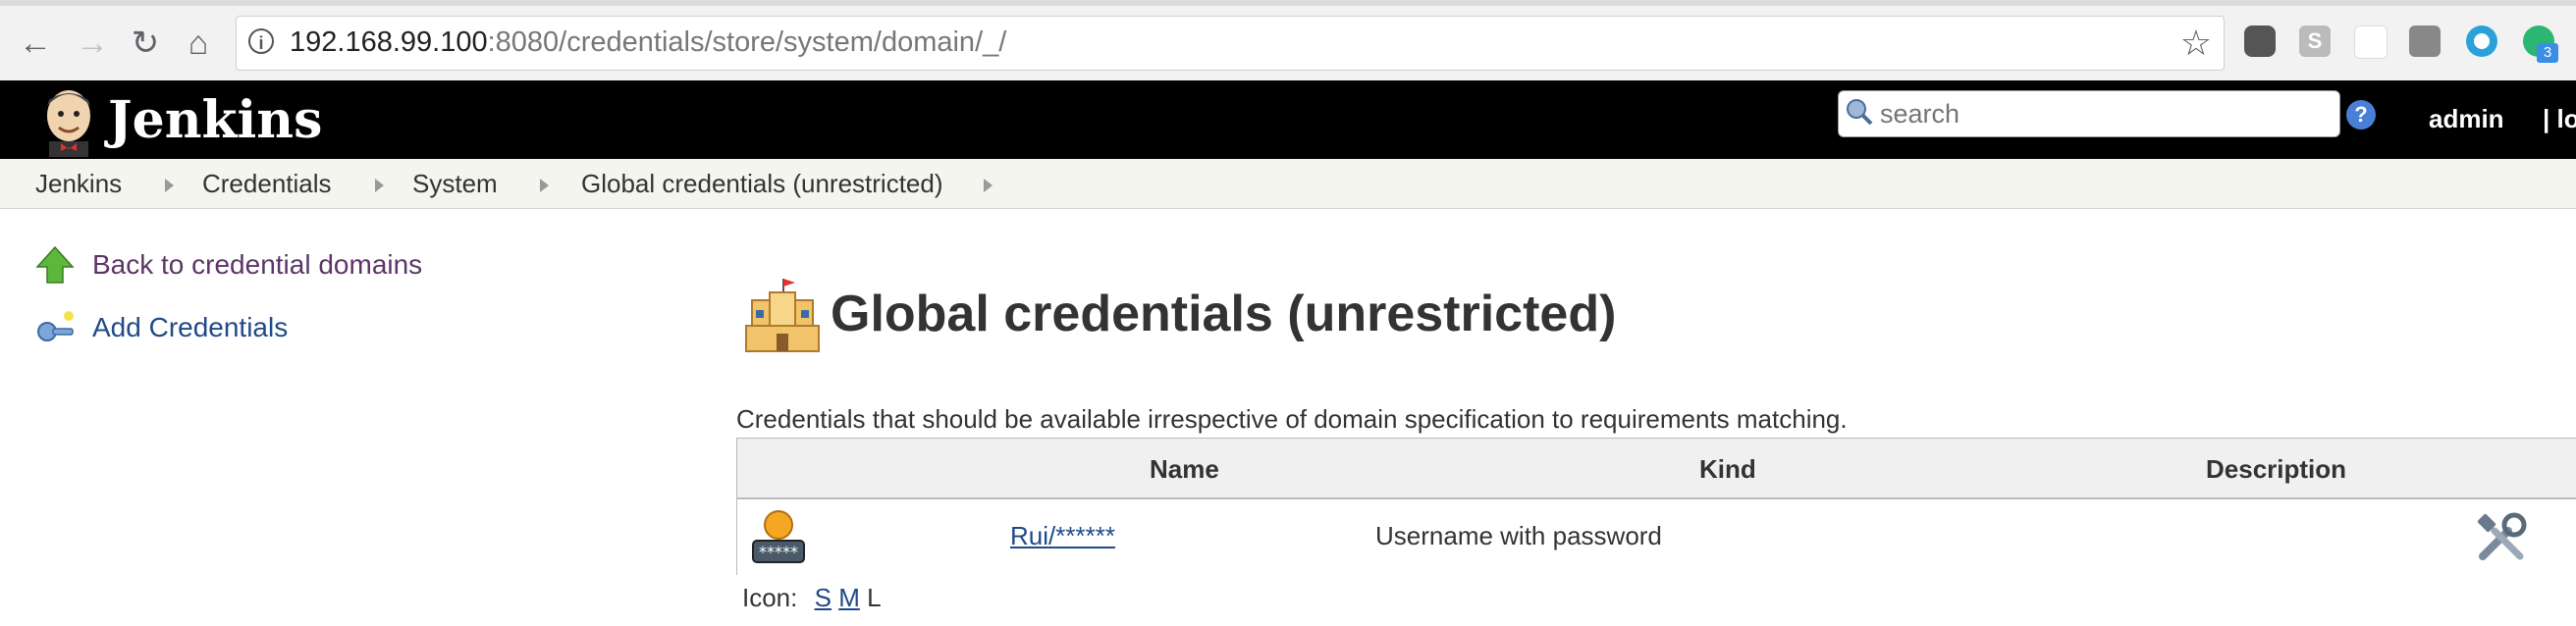  I want to click on column-header-name: Name, so click(1184, 469).